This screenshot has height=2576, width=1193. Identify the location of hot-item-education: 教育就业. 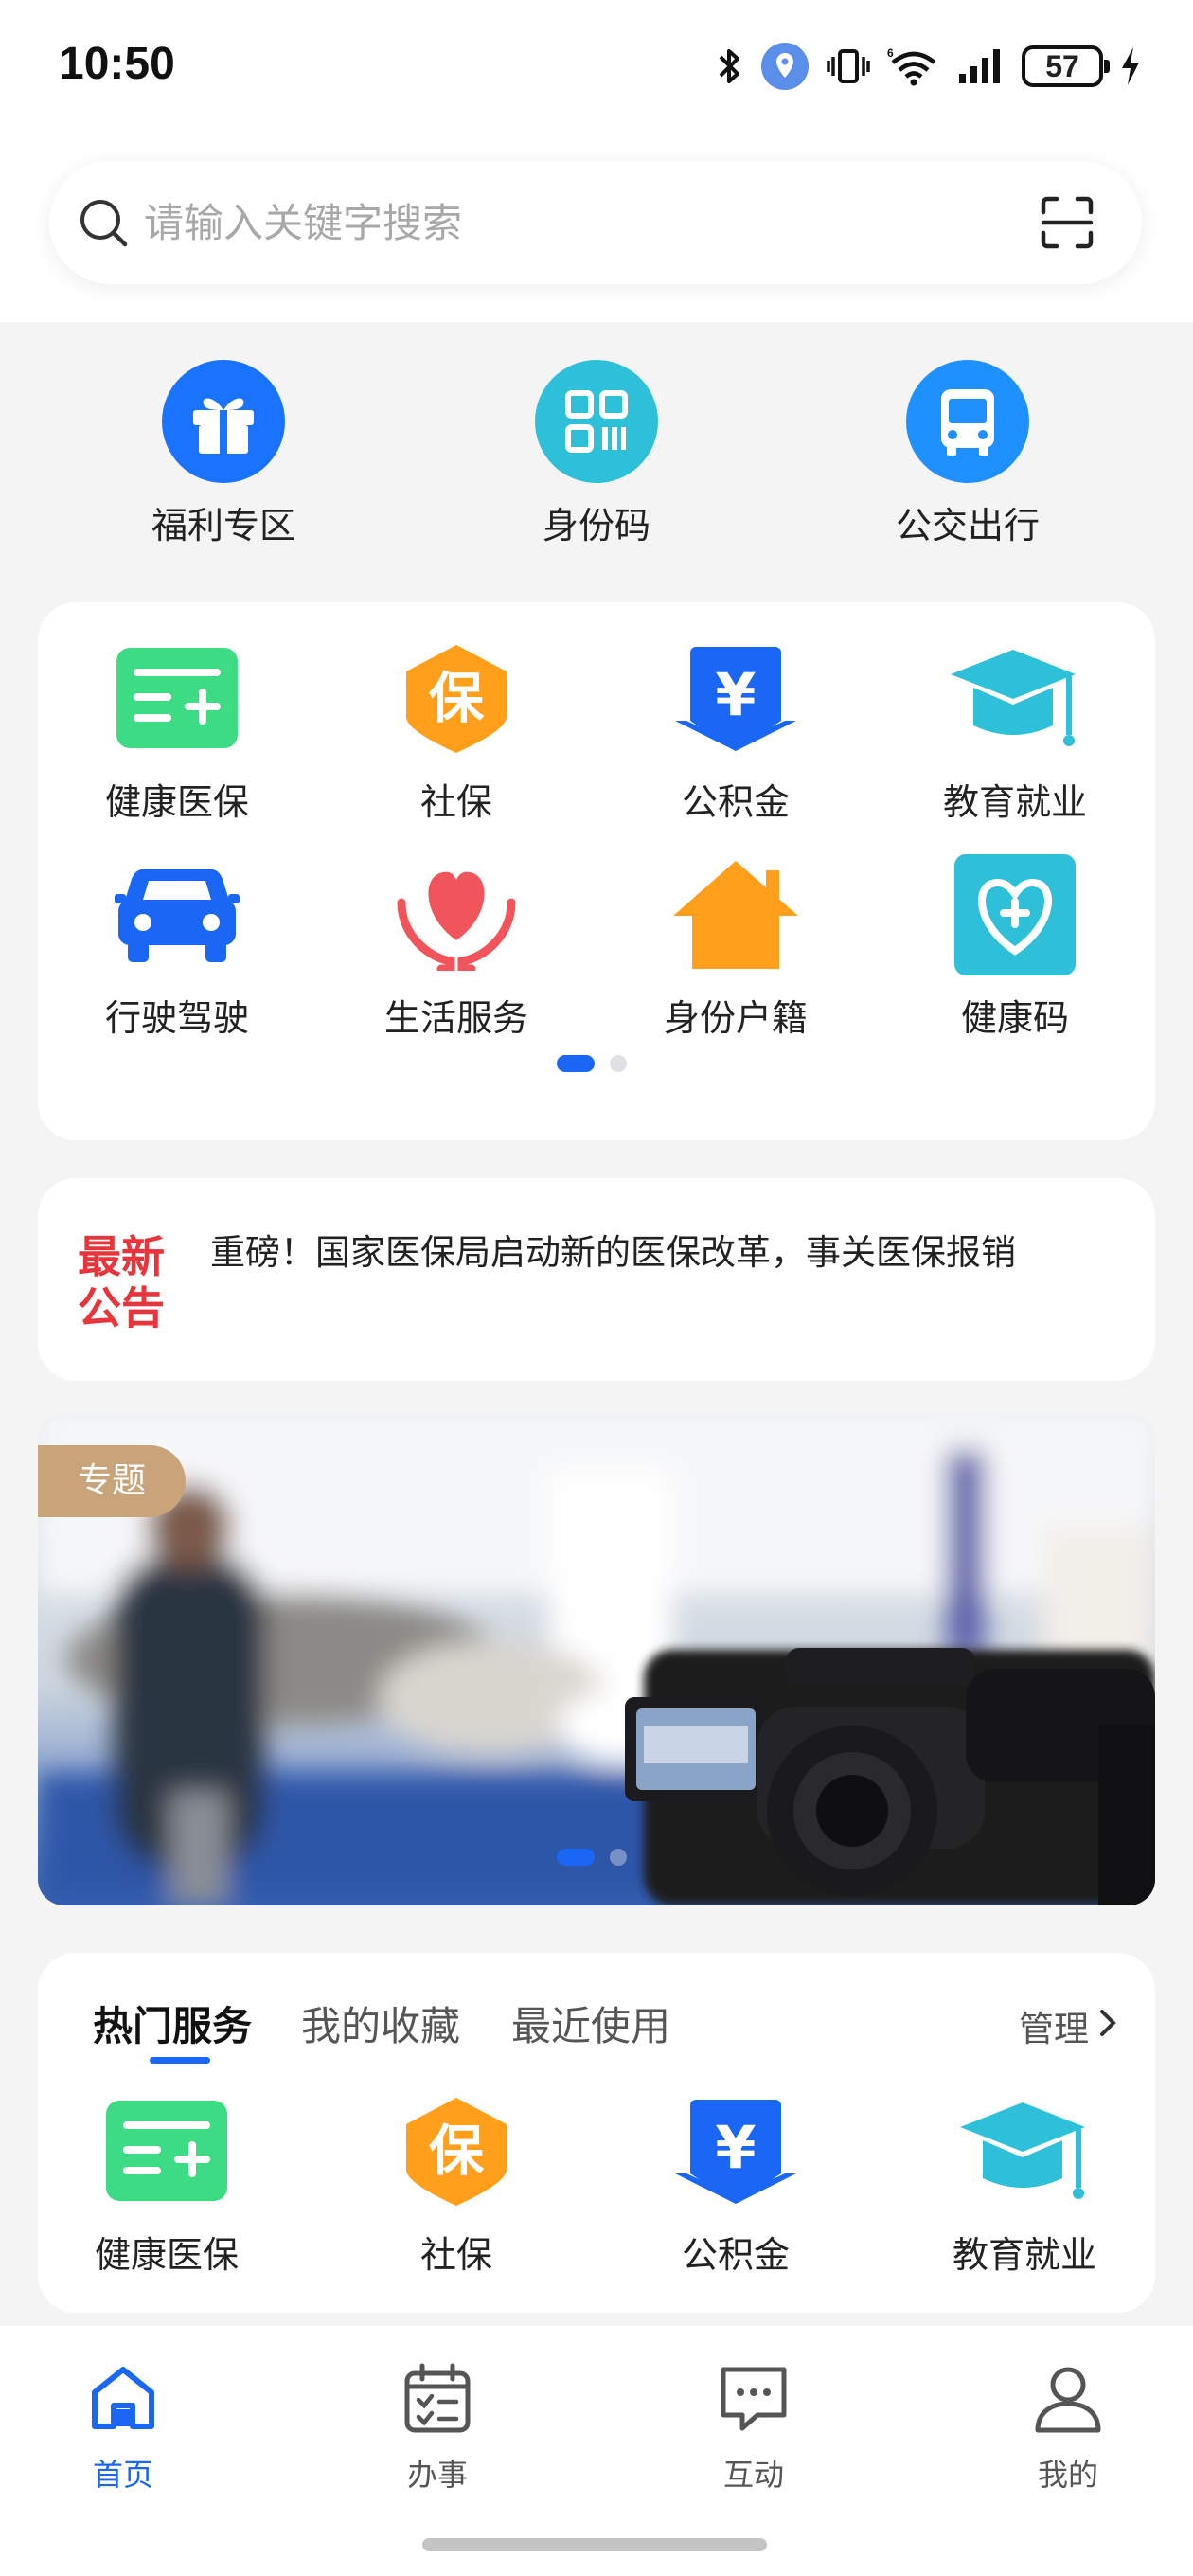
(1024, 2186).